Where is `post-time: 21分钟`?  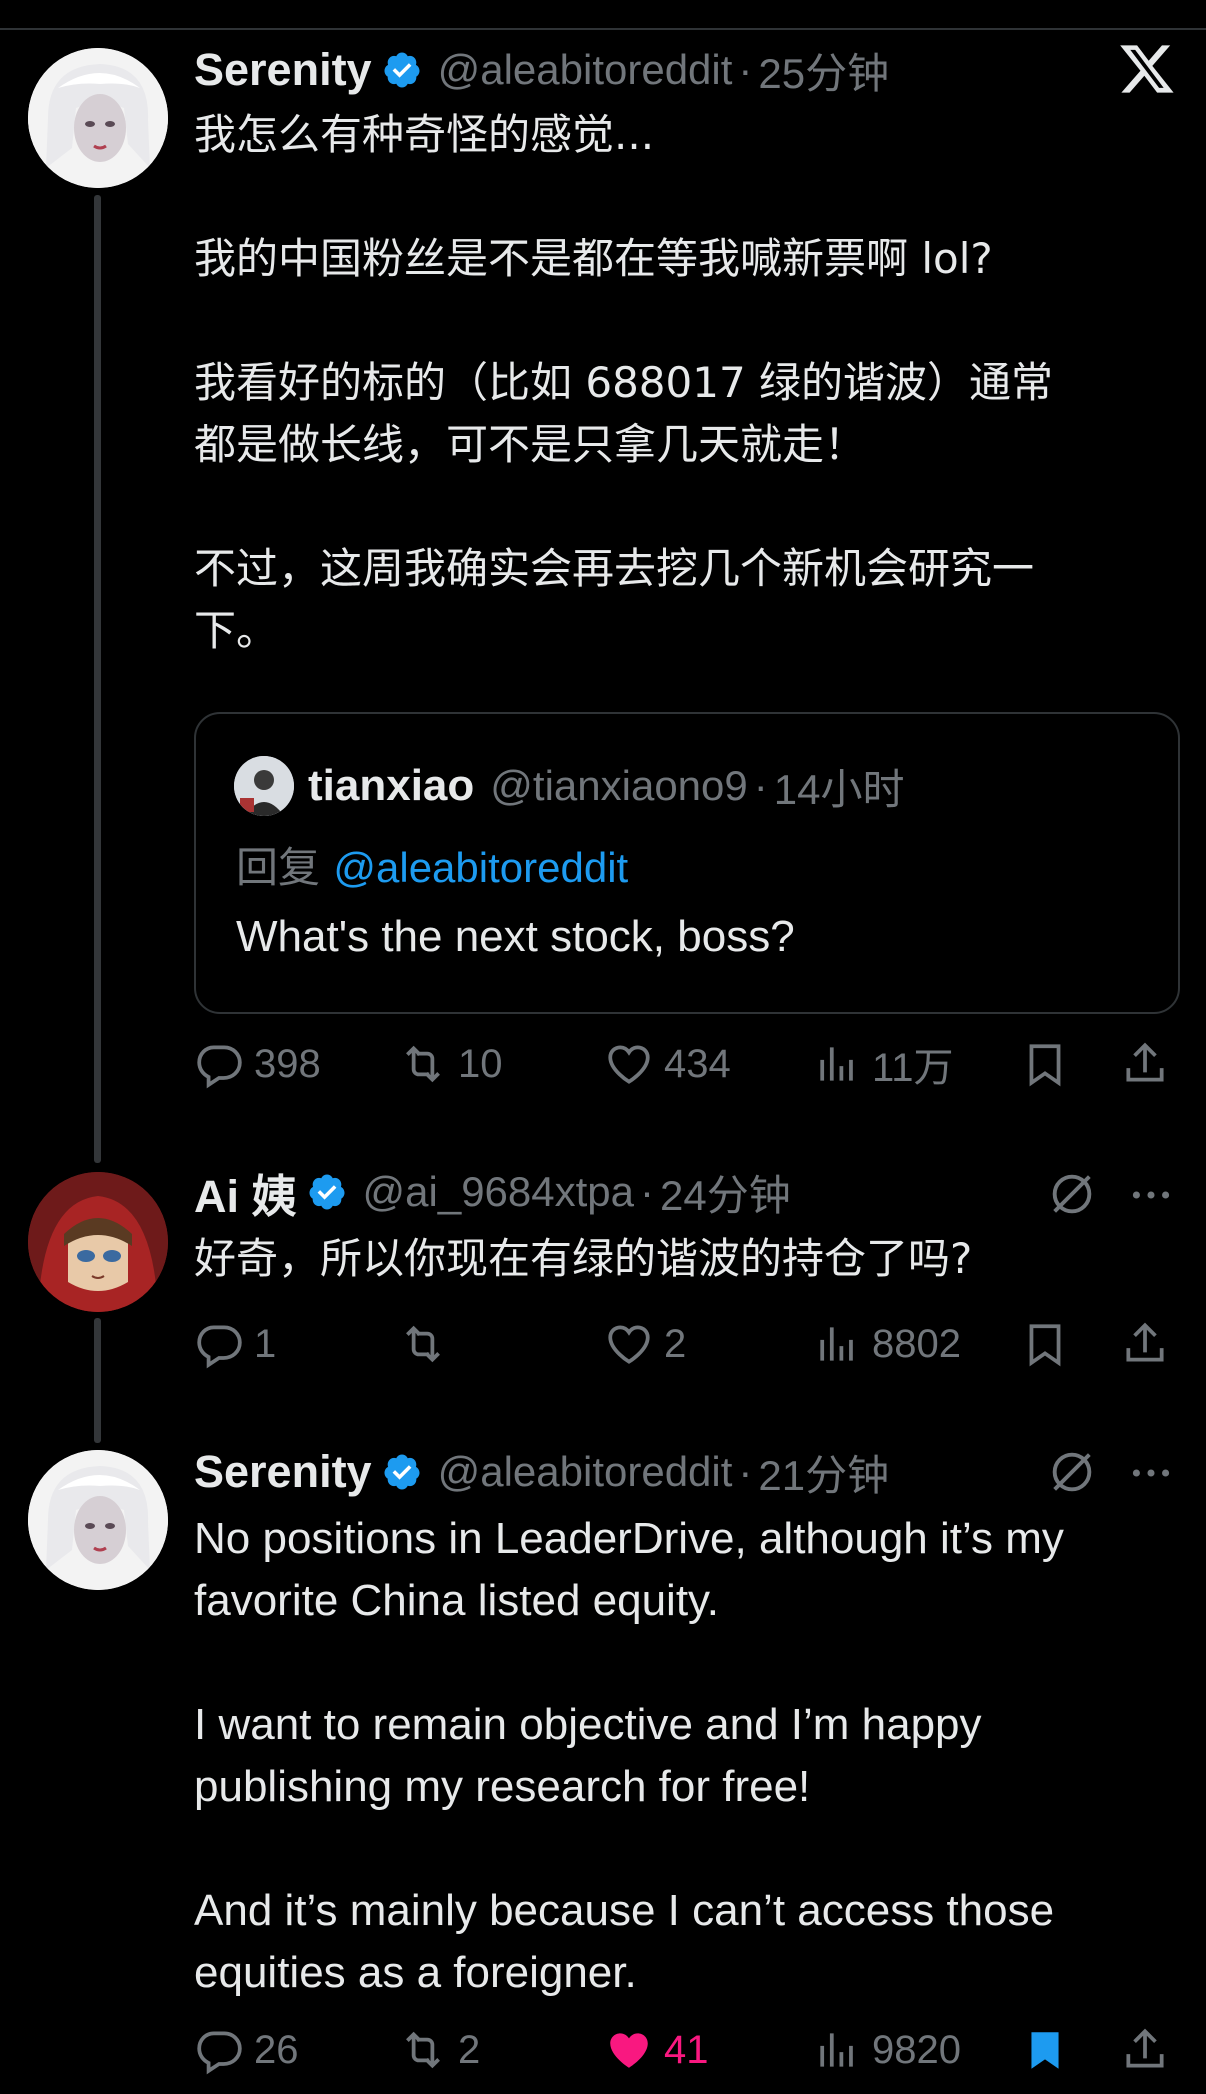 post-time: 21分钟 is located at coordinates (823, 1472).